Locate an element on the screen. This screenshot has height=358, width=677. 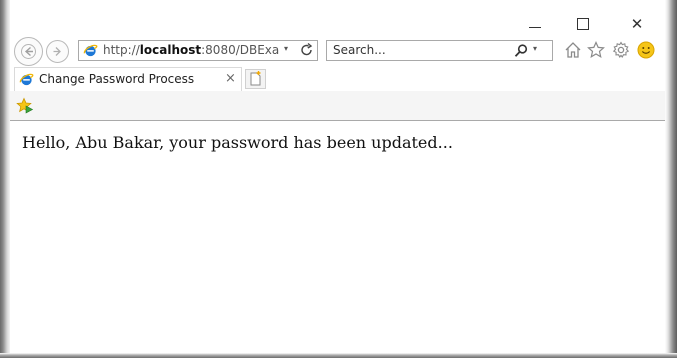
smiley-icon is located at coordinates (646, 50).